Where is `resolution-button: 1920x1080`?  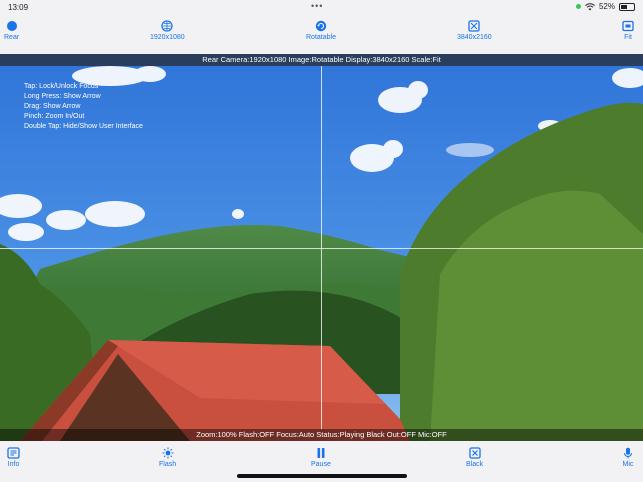 resolution-button: 1920x1080 is located at coordinates (167, 30).